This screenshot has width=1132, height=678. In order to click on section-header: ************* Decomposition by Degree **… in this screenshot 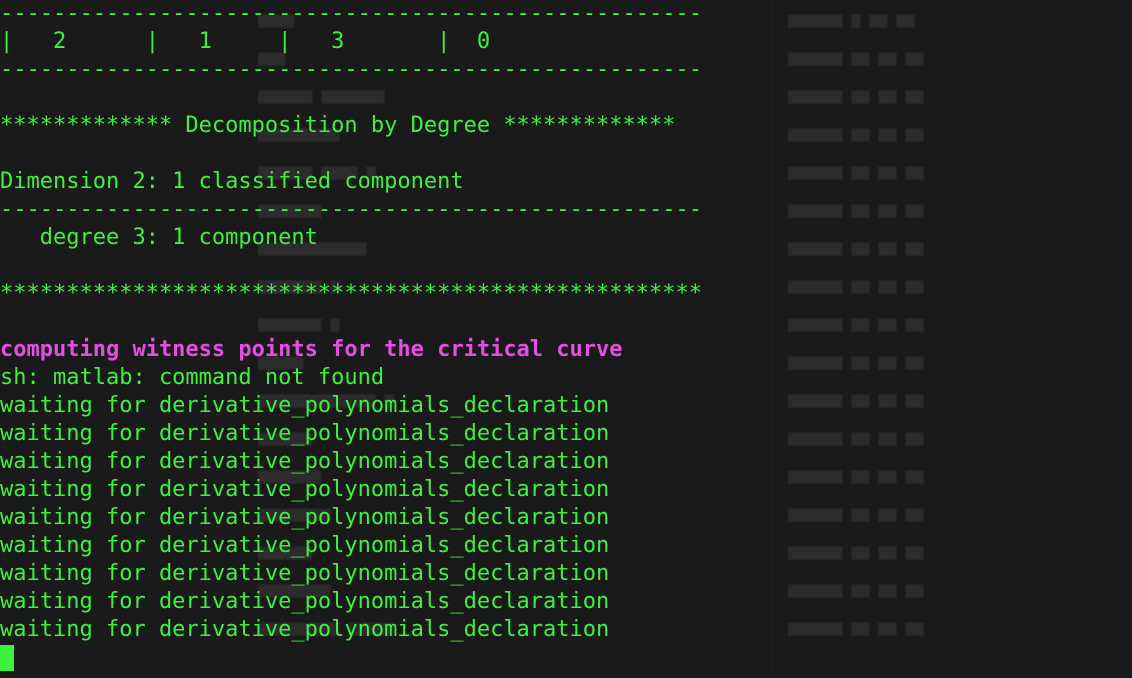, I will do `click(338, 125)`.